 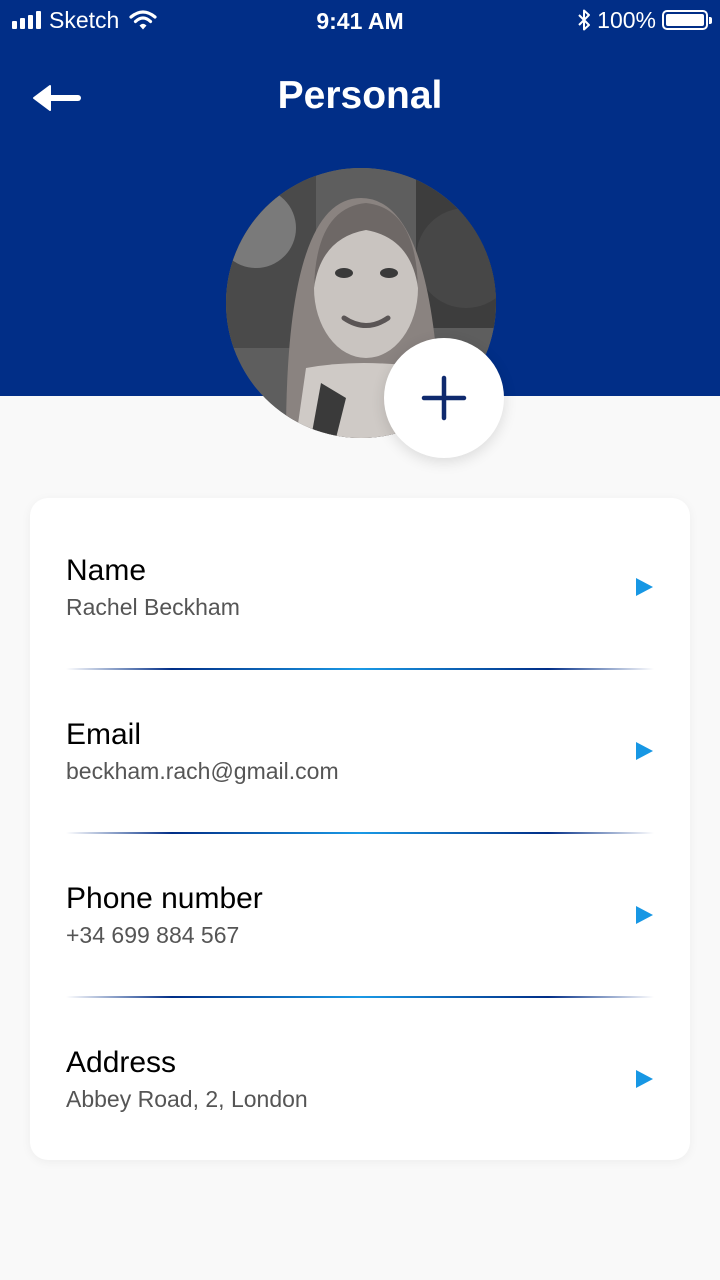 I want to click on field-value: Rachel Beckham, so click(x=153, y=607).